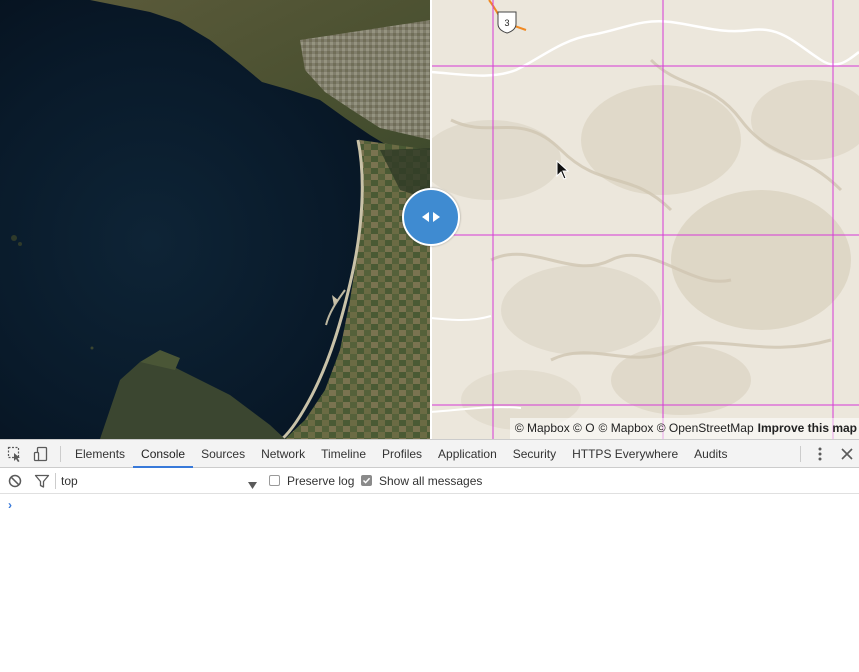  I want to click on highway-shield-icon: 3, so click(507, 22).